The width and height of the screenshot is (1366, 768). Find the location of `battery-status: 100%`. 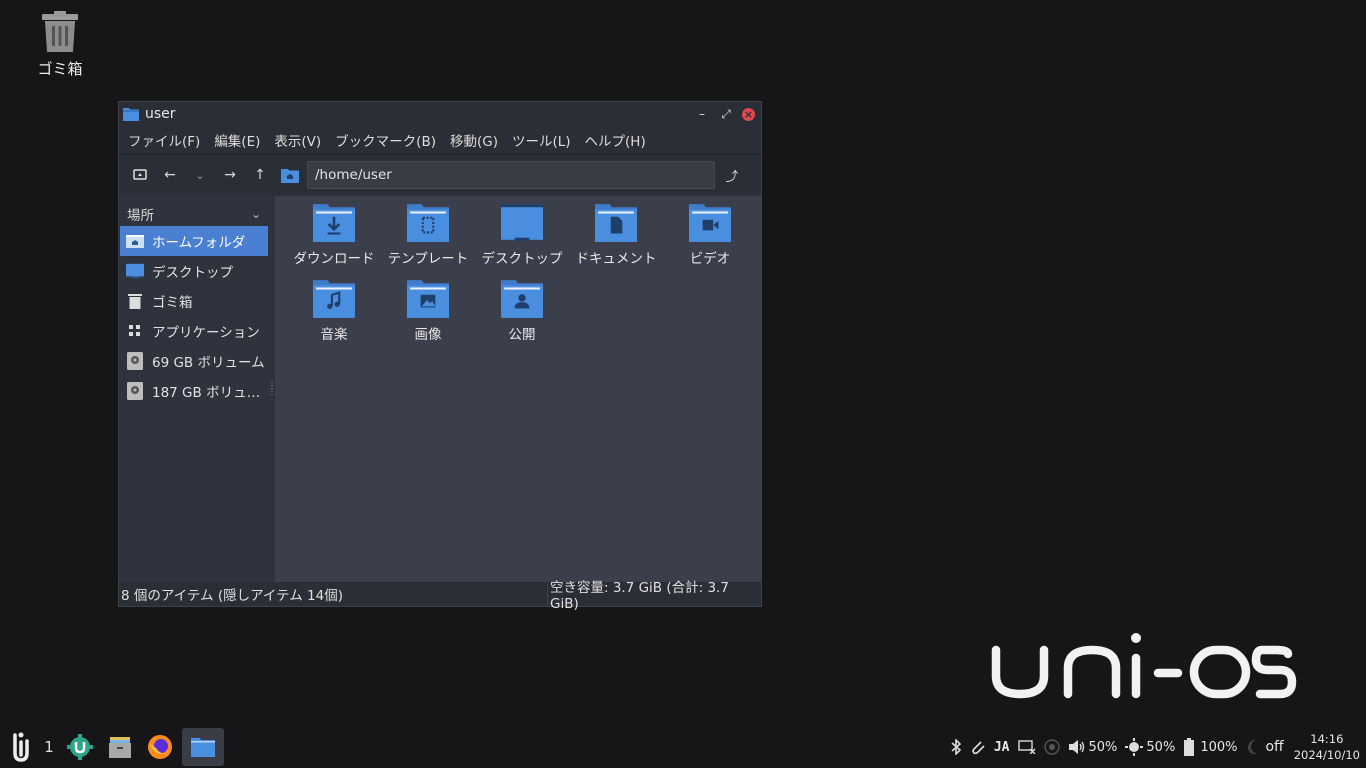

battery-status: 100% is located at coordinates (1210, 747).